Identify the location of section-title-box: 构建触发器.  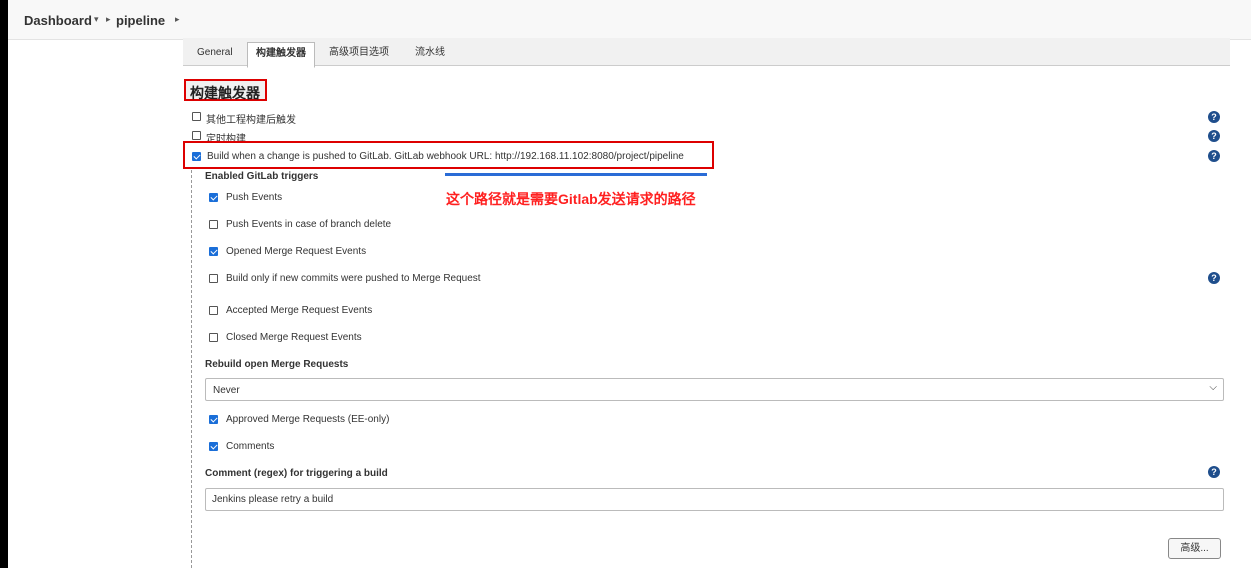
(225, 90).